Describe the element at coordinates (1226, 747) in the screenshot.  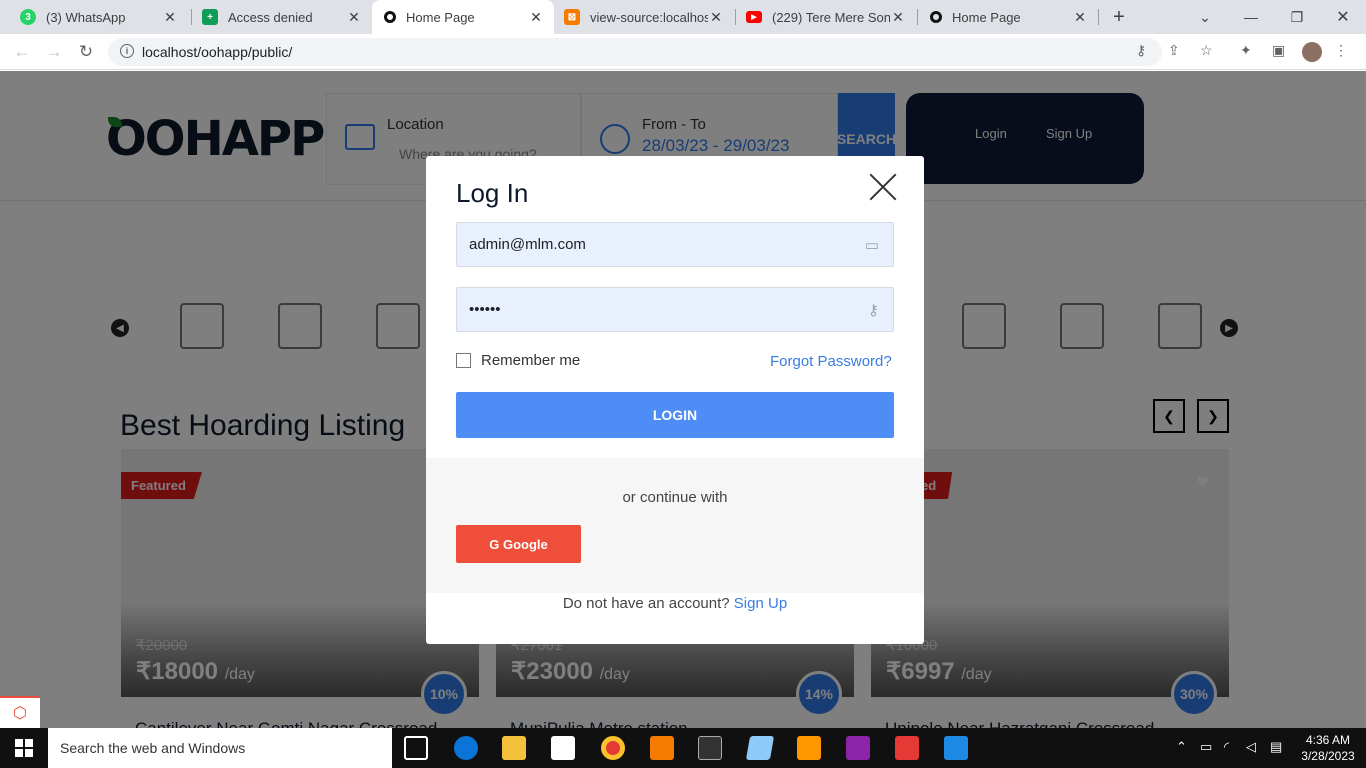
I see `wifi-icon: ◜` at that location.